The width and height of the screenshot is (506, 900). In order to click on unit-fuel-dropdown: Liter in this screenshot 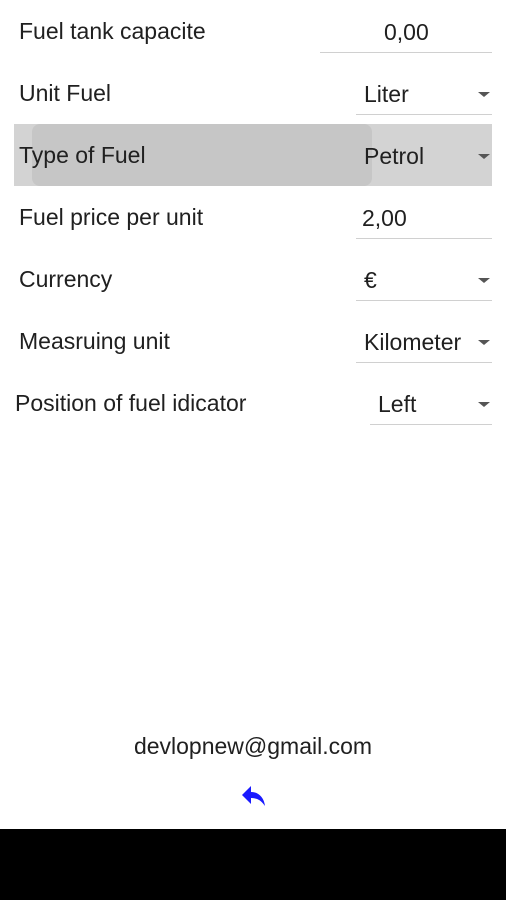, I will do `click(424, 92)`.